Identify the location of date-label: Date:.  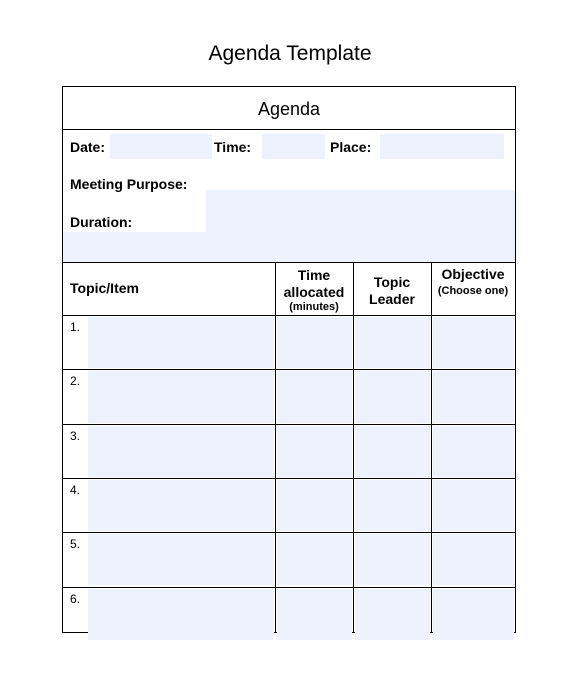
(88, 147).